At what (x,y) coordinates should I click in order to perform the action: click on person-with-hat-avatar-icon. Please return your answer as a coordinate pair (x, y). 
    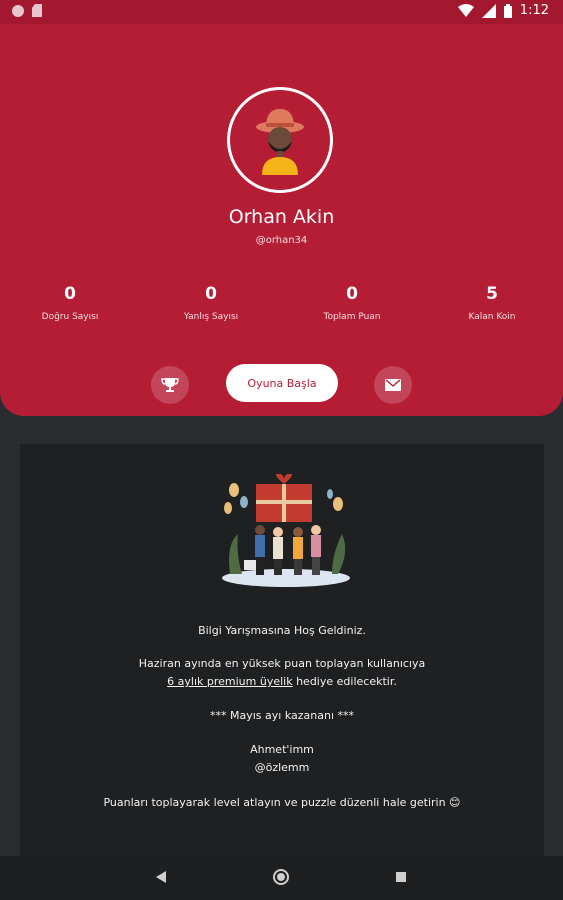
    Looking at the image, I should click on (280, 142).